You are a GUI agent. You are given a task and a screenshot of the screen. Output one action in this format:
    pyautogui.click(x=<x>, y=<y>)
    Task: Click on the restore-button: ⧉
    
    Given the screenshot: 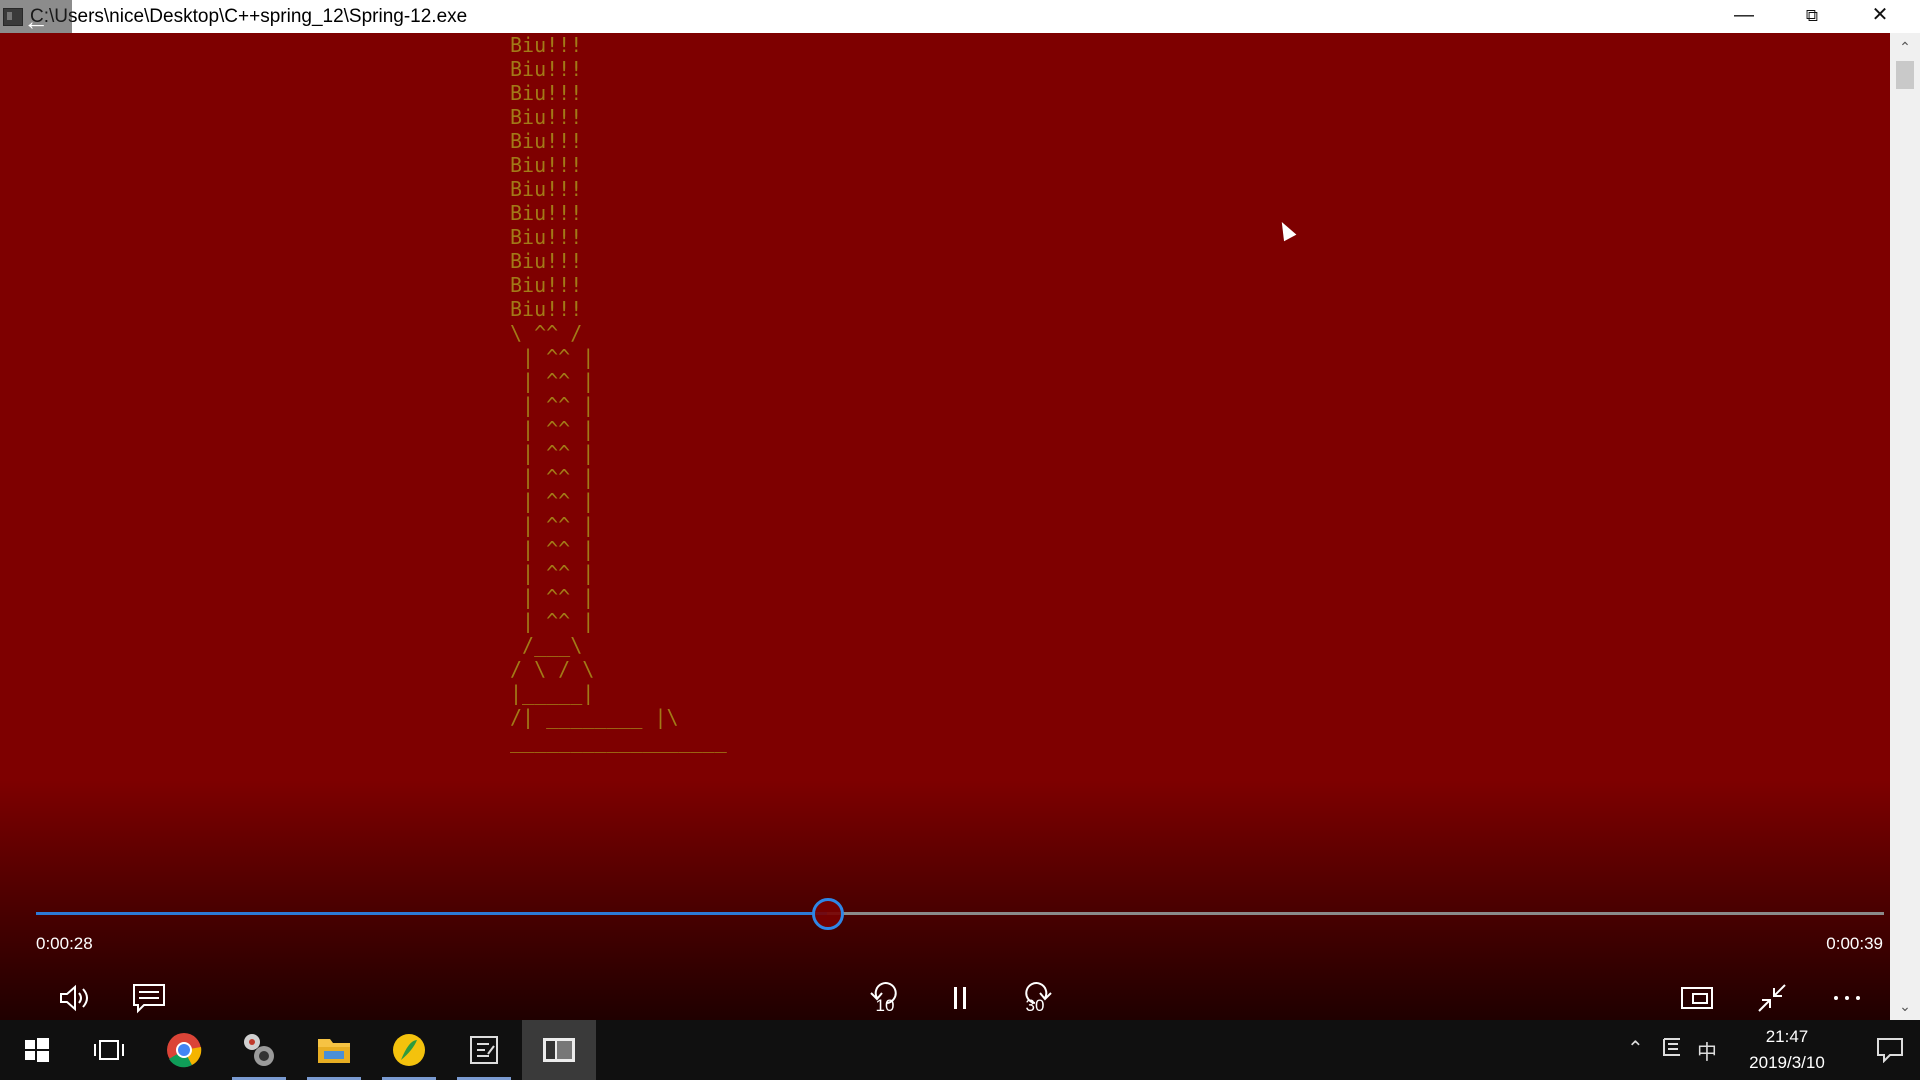 What is the action you would take?
    pyautogui.click(x=1812, y=16)
    